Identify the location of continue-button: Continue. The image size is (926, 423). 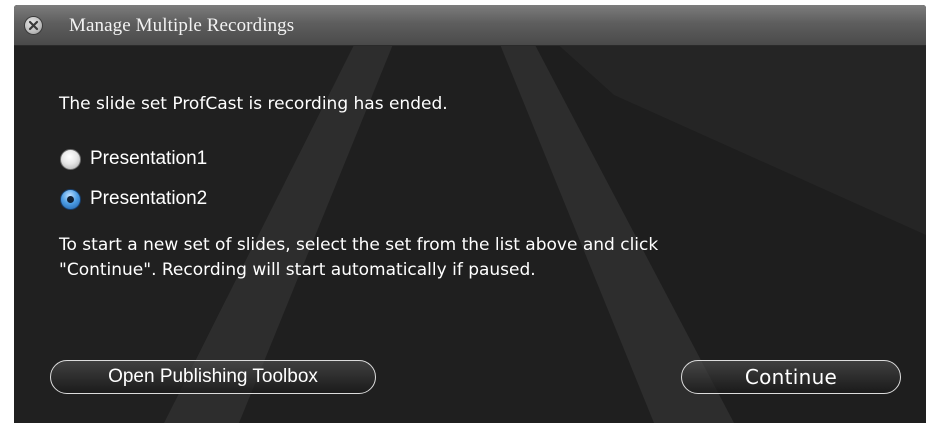
(791, 377).